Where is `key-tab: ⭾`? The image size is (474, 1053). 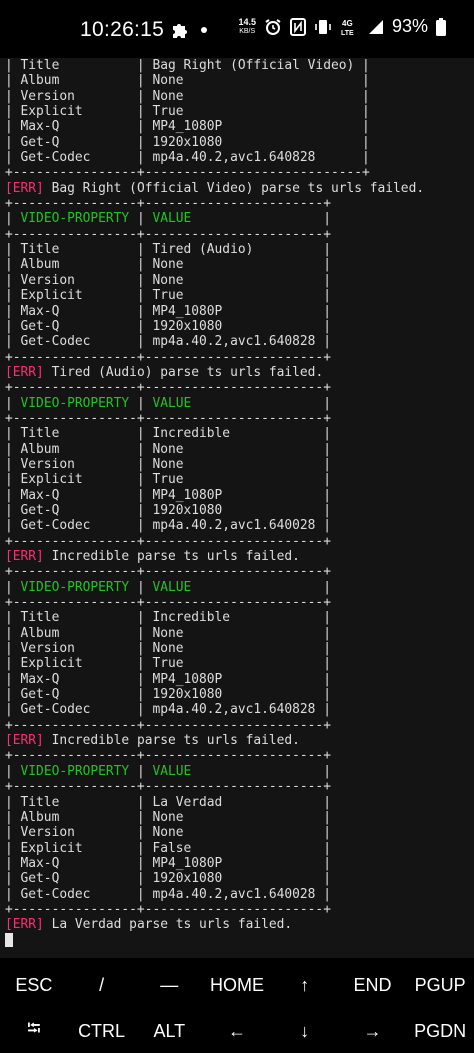 key-tab: ⭾ is located at coordinates (34, 1031).